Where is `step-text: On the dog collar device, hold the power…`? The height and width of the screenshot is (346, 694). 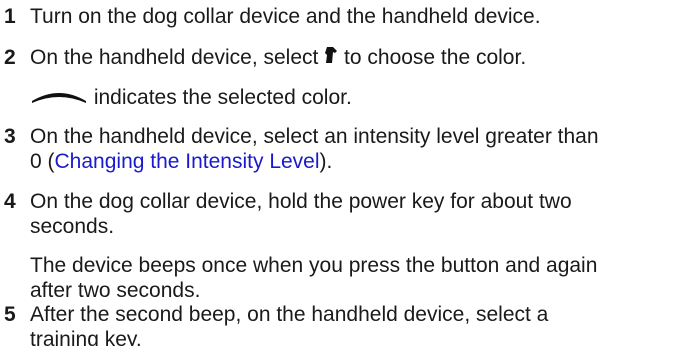 step-text: On the dog collar device, hold the power… is located at coordinates (301, 201).